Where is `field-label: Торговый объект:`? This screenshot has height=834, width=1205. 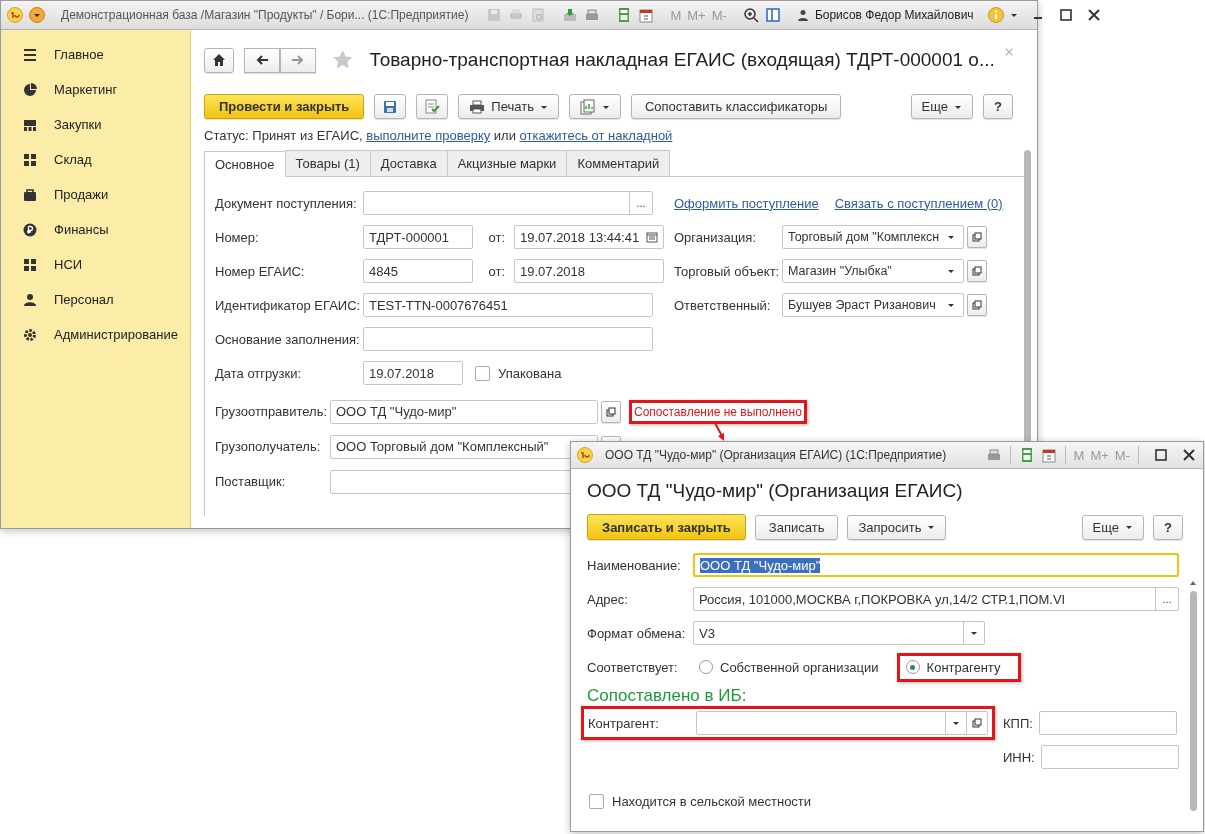 field-label: Торговый объект: is located at coordinates (727, 271).